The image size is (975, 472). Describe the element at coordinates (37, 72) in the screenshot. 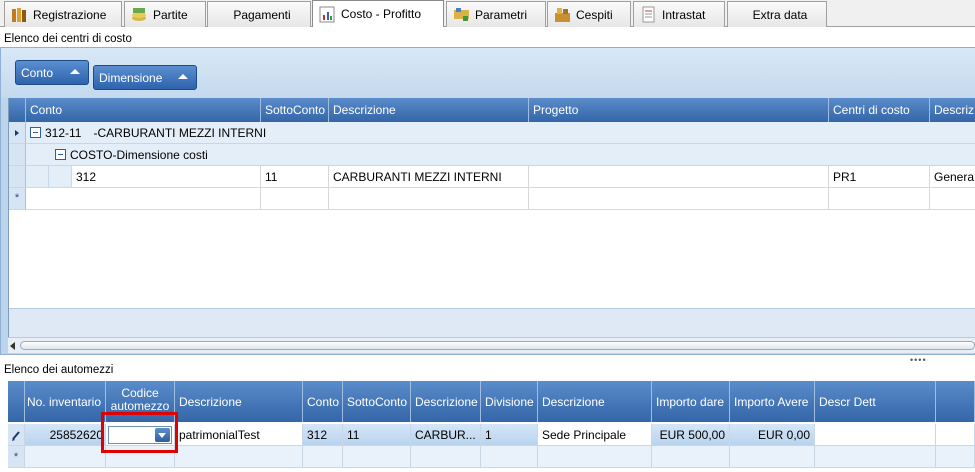

I see `group-button-label: Conto` at that location.